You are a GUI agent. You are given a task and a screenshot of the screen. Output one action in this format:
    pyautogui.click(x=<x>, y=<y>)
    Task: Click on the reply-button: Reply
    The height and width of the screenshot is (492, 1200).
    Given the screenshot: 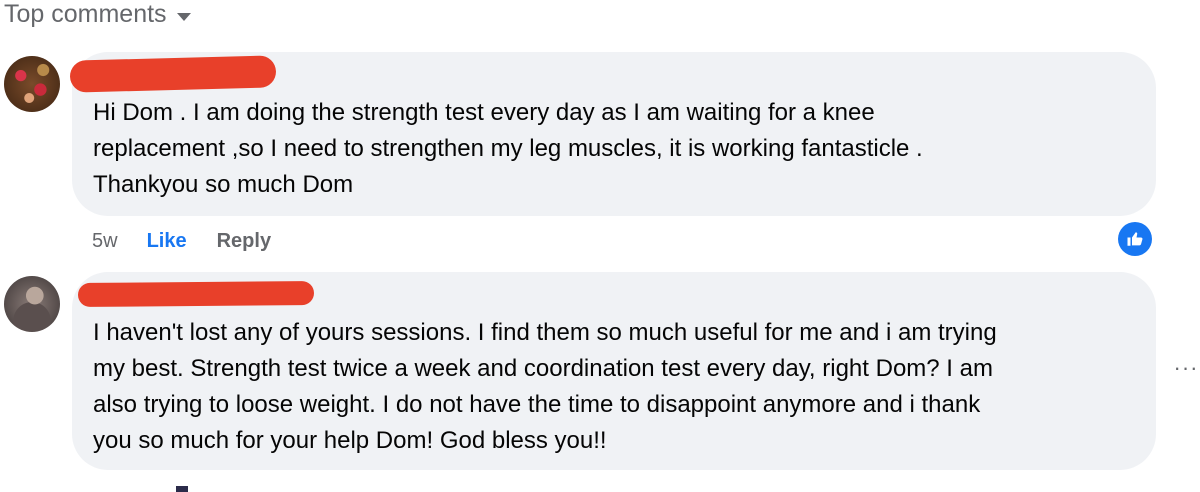 What is the action you would take?
    pyautogui.click(x=244, y=241)
    